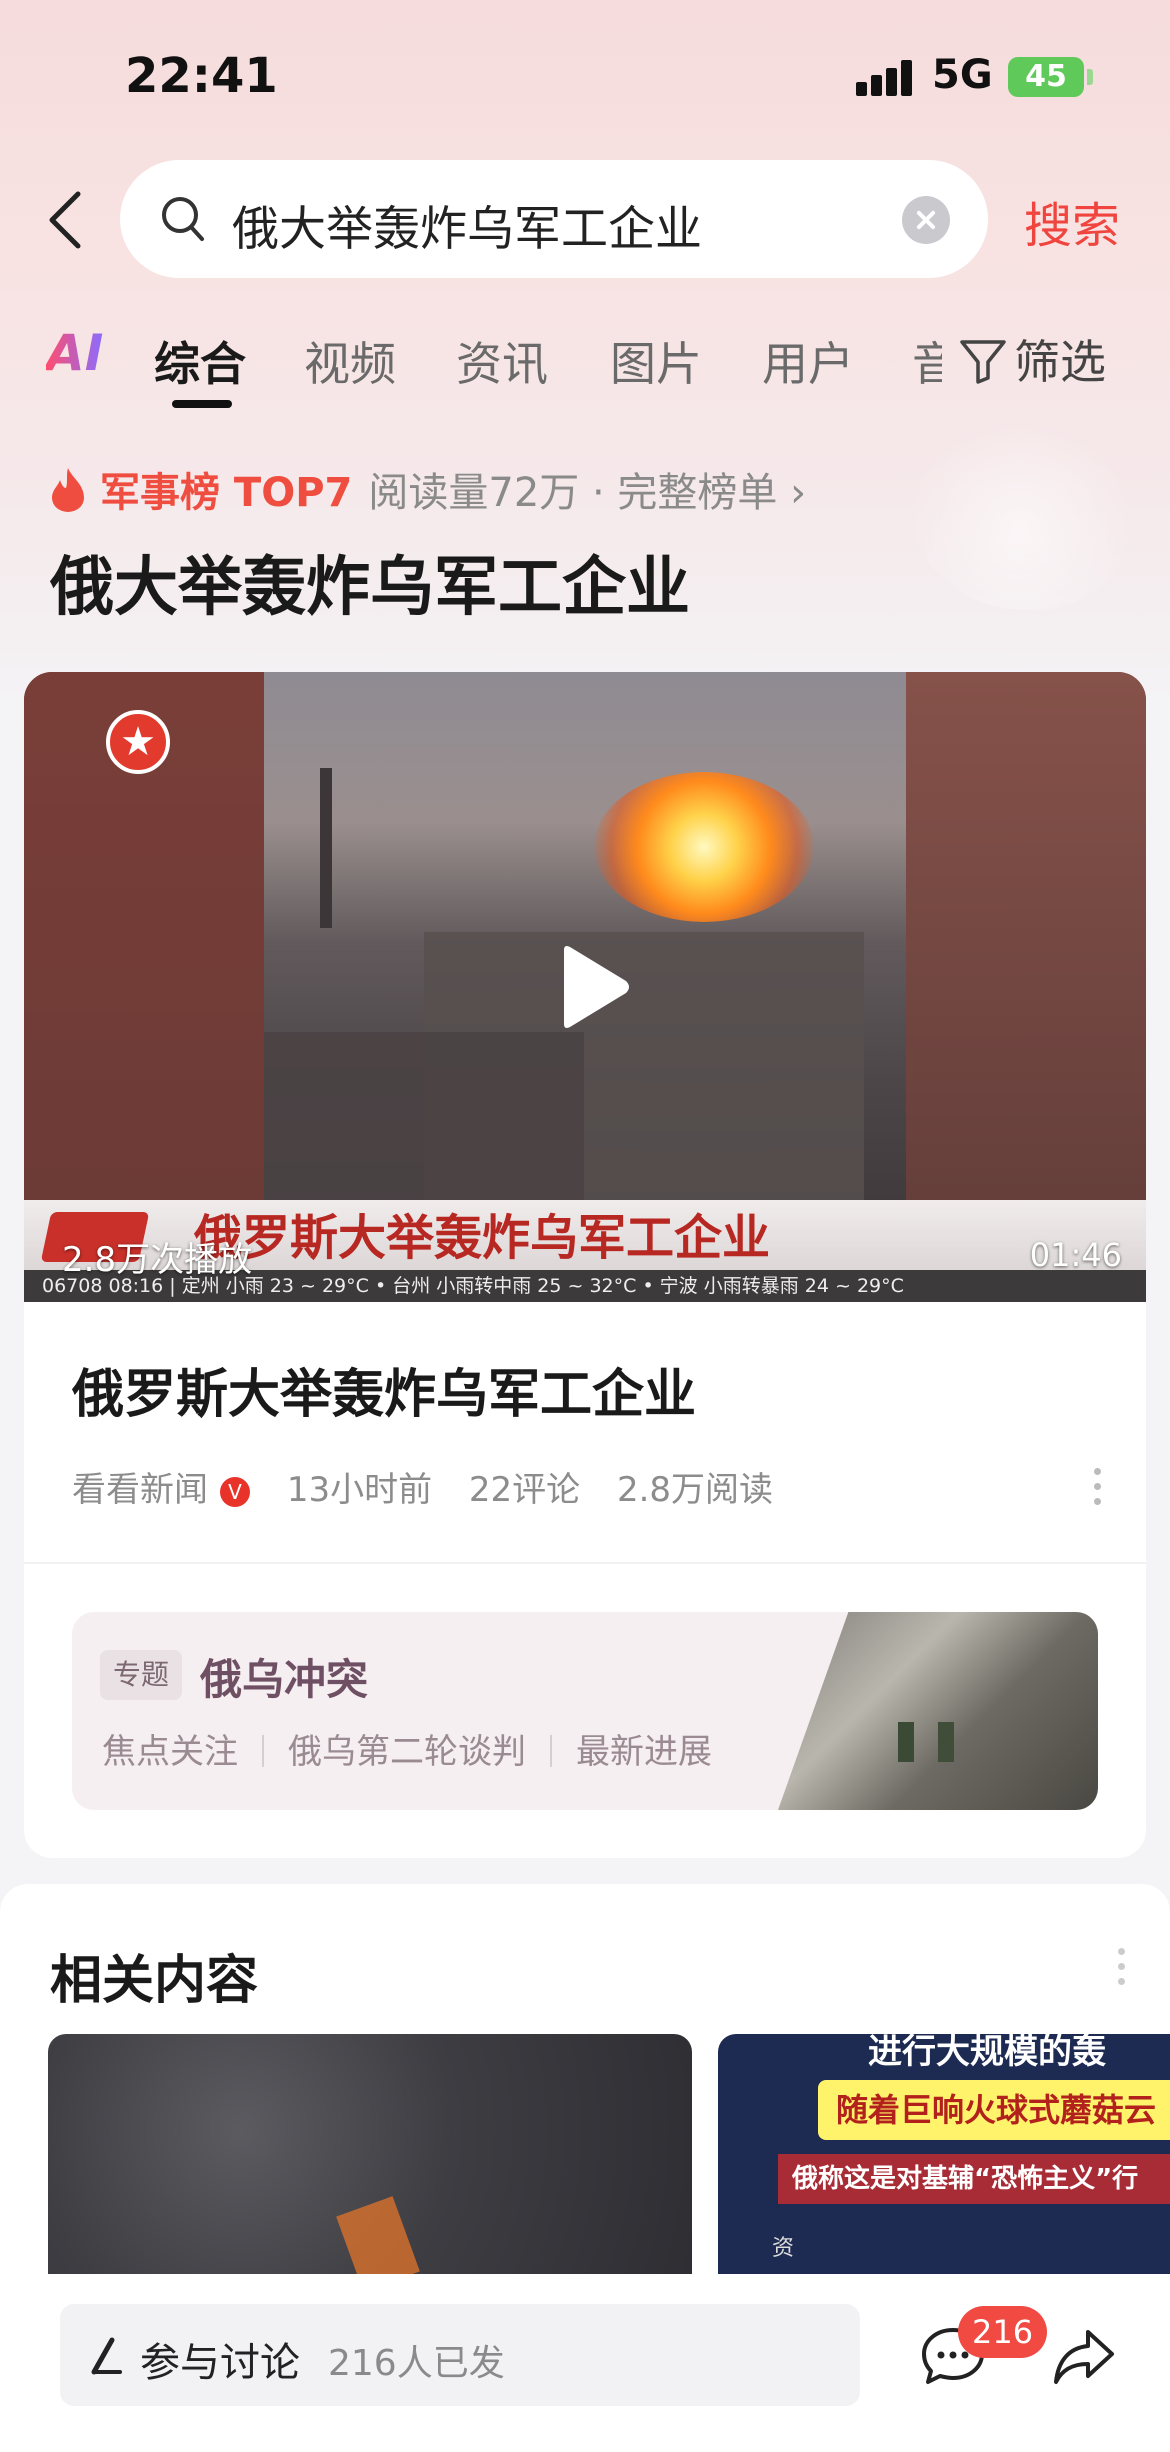  What do you see at coordinates (220, 2363) in the screenshot?
I see `discuss-label: 参与讨论` at bounding box center [220, 2363].